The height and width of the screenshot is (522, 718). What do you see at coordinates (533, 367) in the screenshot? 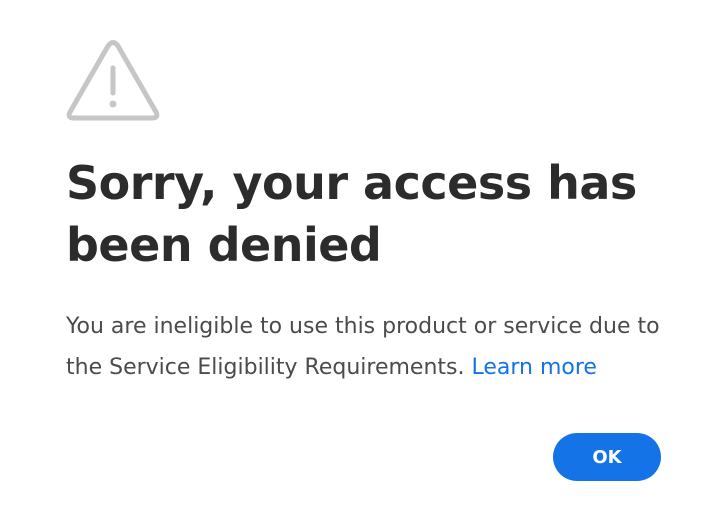
I see `learn-more-link: Learn more` at bounding box center [533, 367].